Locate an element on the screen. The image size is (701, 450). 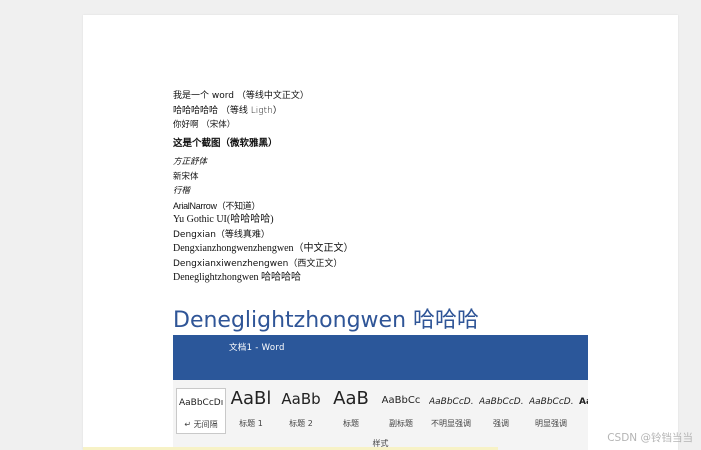
word-window-title: 文档1 - Word is located at coordinates (257, 348).